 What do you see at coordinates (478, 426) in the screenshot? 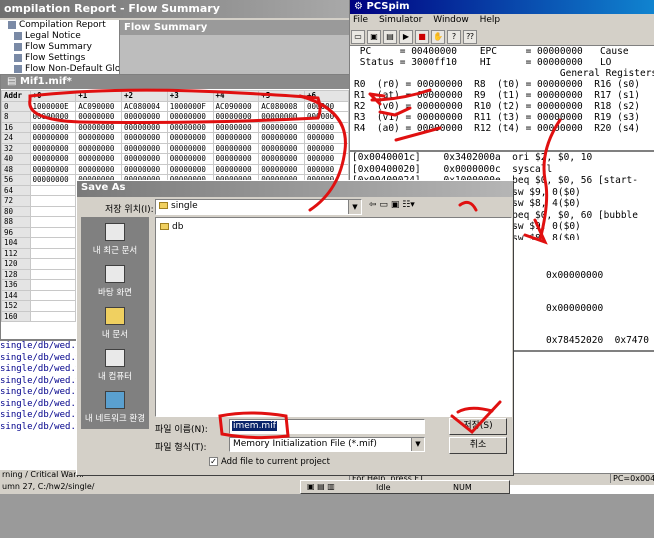
I see `save-button: 저장(S)` at bounding box center [478, 426].